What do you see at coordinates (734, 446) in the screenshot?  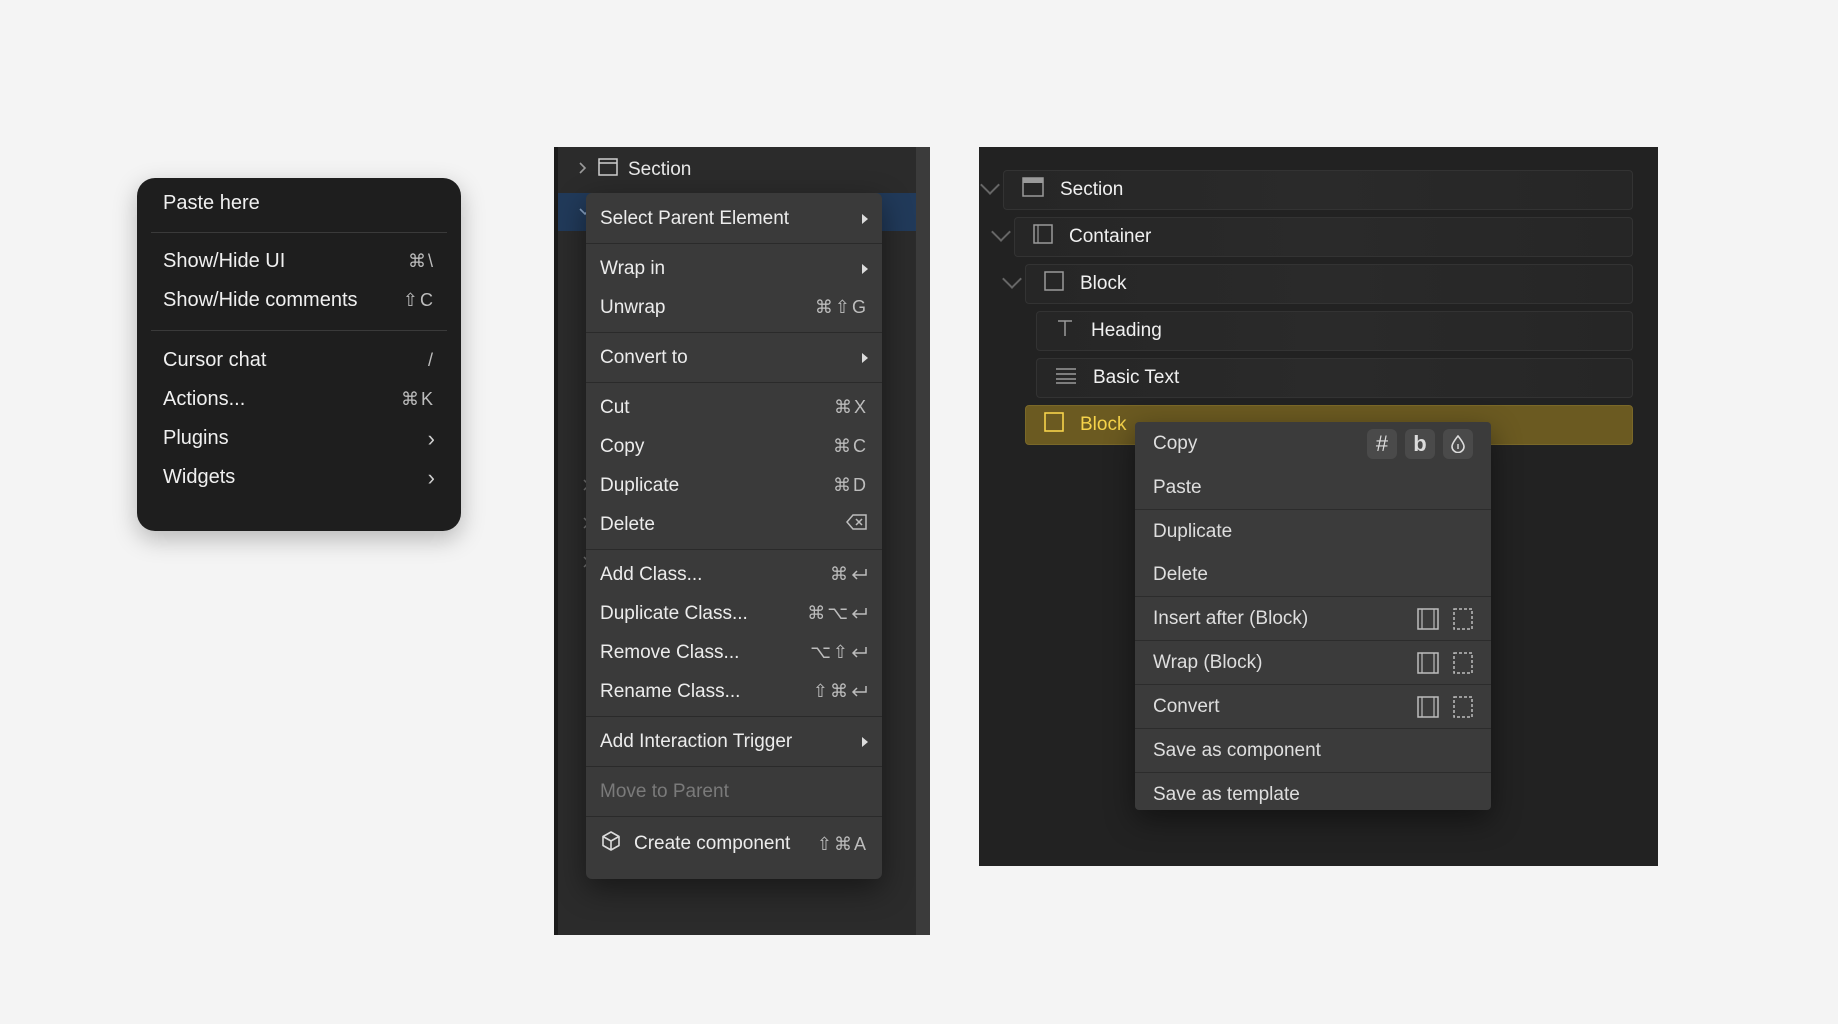 I see `menu-item-copy: Copy ⌘C` at bounding box center [734, 446].